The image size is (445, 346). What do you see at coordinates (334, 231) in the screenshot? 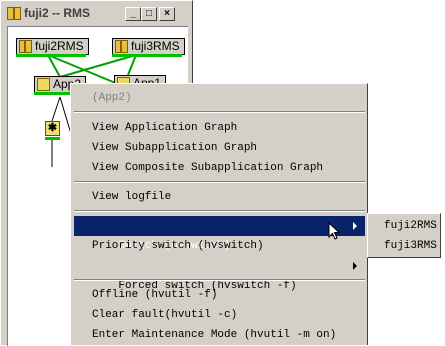
I see `mouse-cursor-icon` at bounding box center [334, 231].